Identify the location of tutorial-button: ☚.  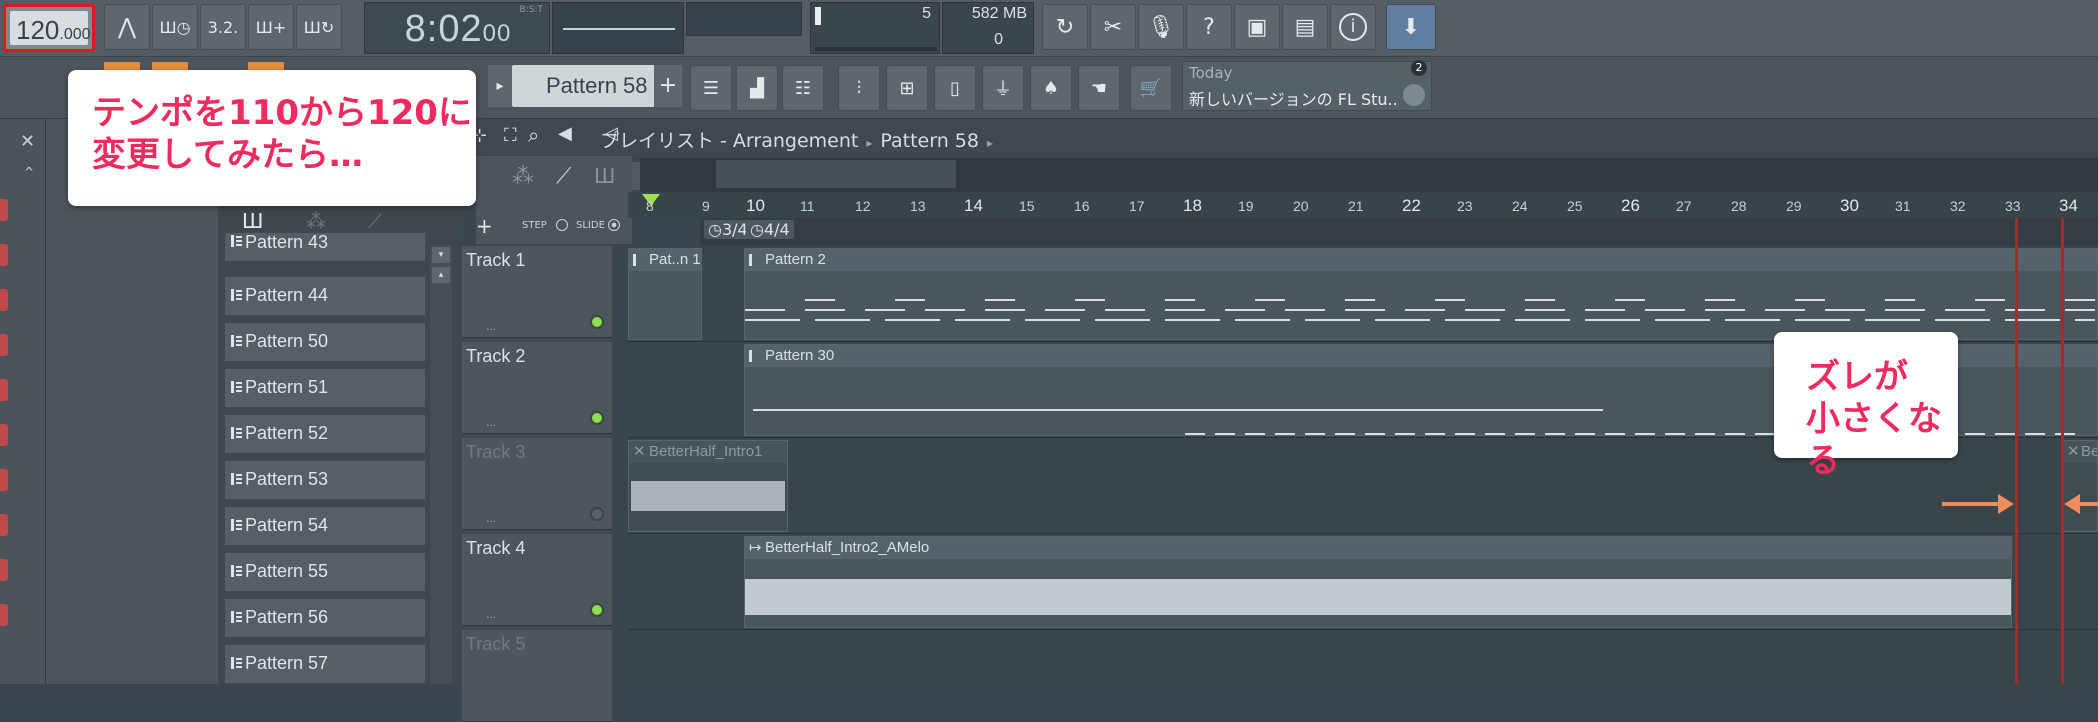
(1099, 88).